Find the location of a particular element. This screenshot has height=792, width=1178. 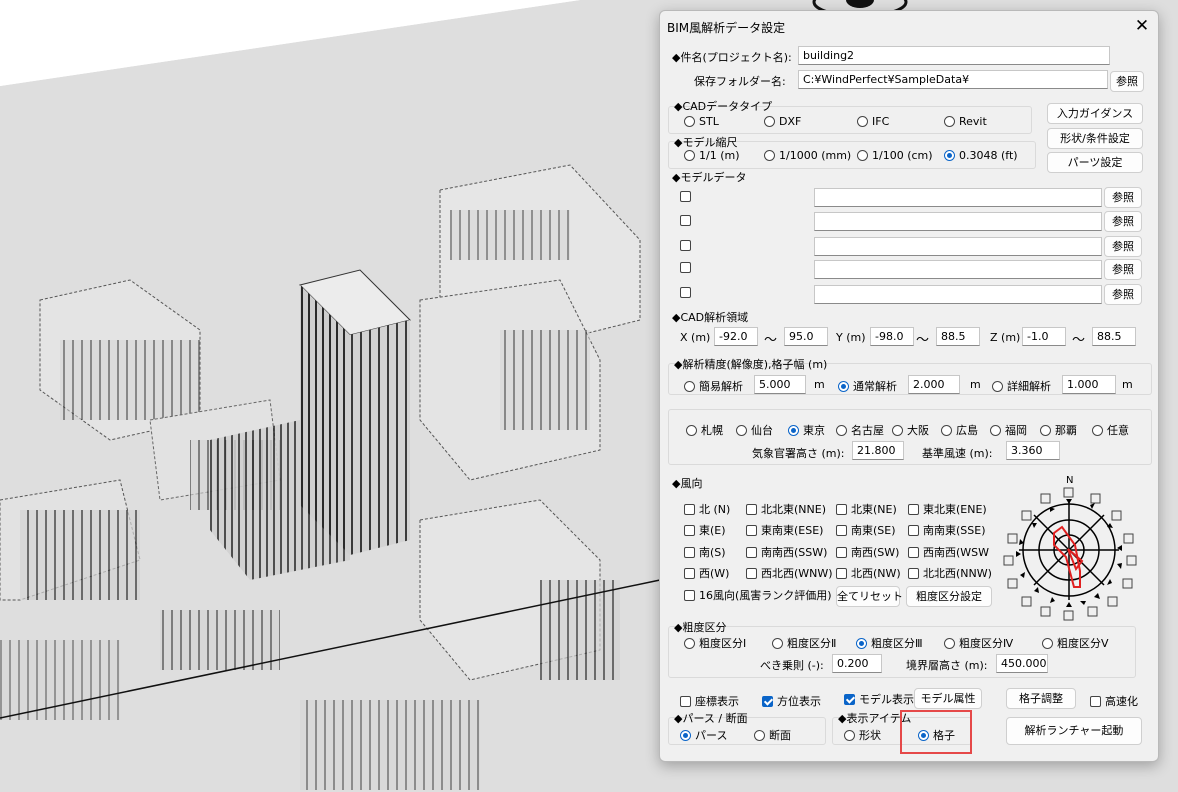

roughness-setting-button: 粗度区分設定 is located at coordinates (949, 596).